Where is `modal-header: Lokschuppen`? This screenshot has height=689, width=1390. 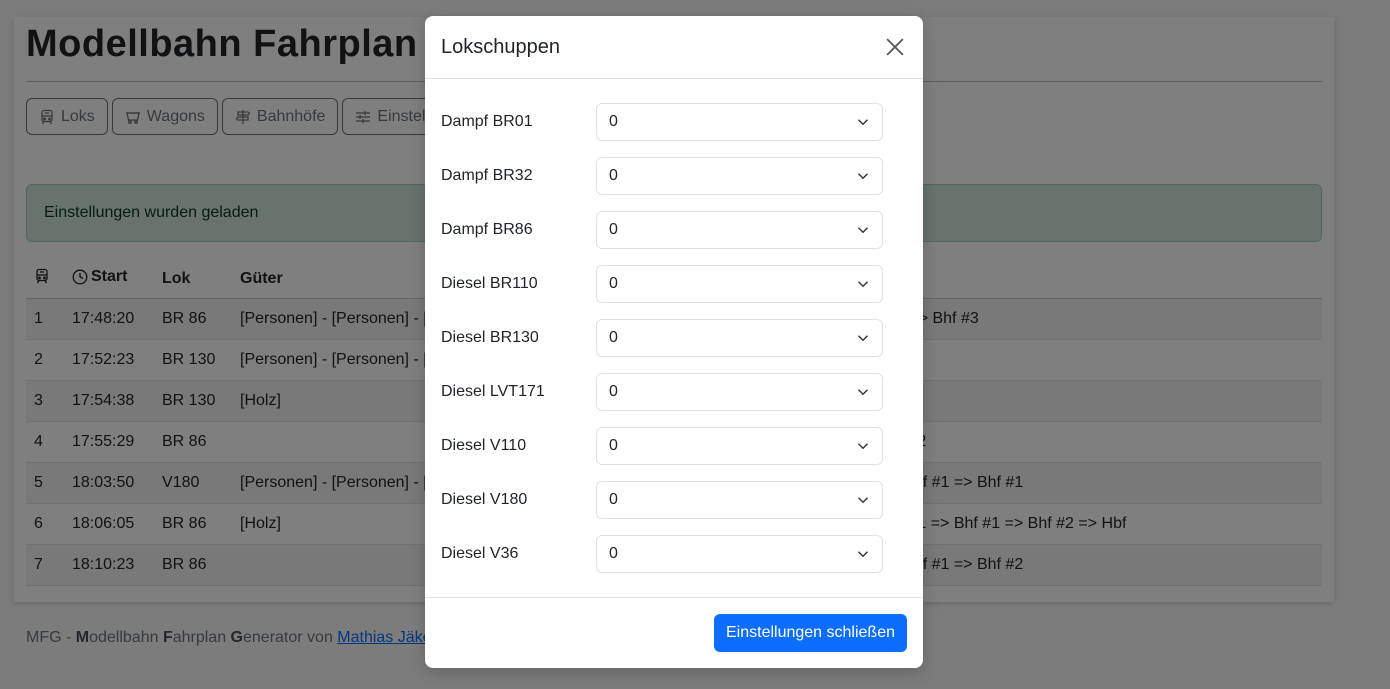 modal-header: Lokschuppen is located at coordinates (674, 47).